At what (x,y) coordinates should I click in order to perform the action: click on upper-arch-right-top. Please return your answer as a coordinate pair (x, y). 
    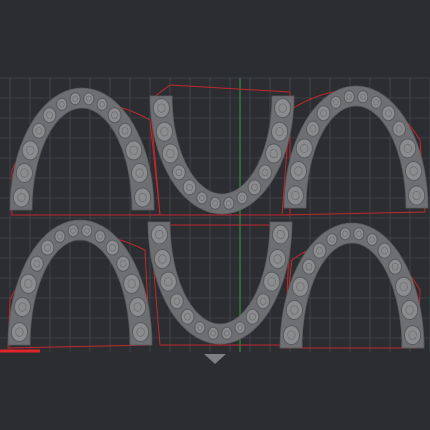
    Looking at the image, I should click on (356, 147).